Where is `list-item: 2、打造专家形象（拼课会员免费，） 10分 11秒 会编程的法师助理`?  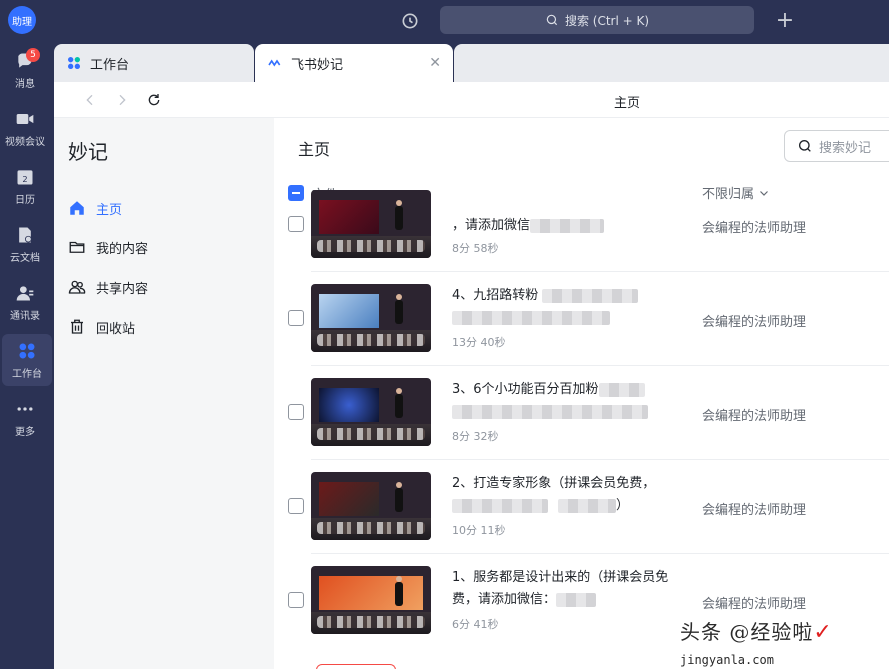
list-item: 2、打造专家形象（拼课会员免费，） 10分 11秒 会编程的法师助理 is located at coordinates (581, 507).